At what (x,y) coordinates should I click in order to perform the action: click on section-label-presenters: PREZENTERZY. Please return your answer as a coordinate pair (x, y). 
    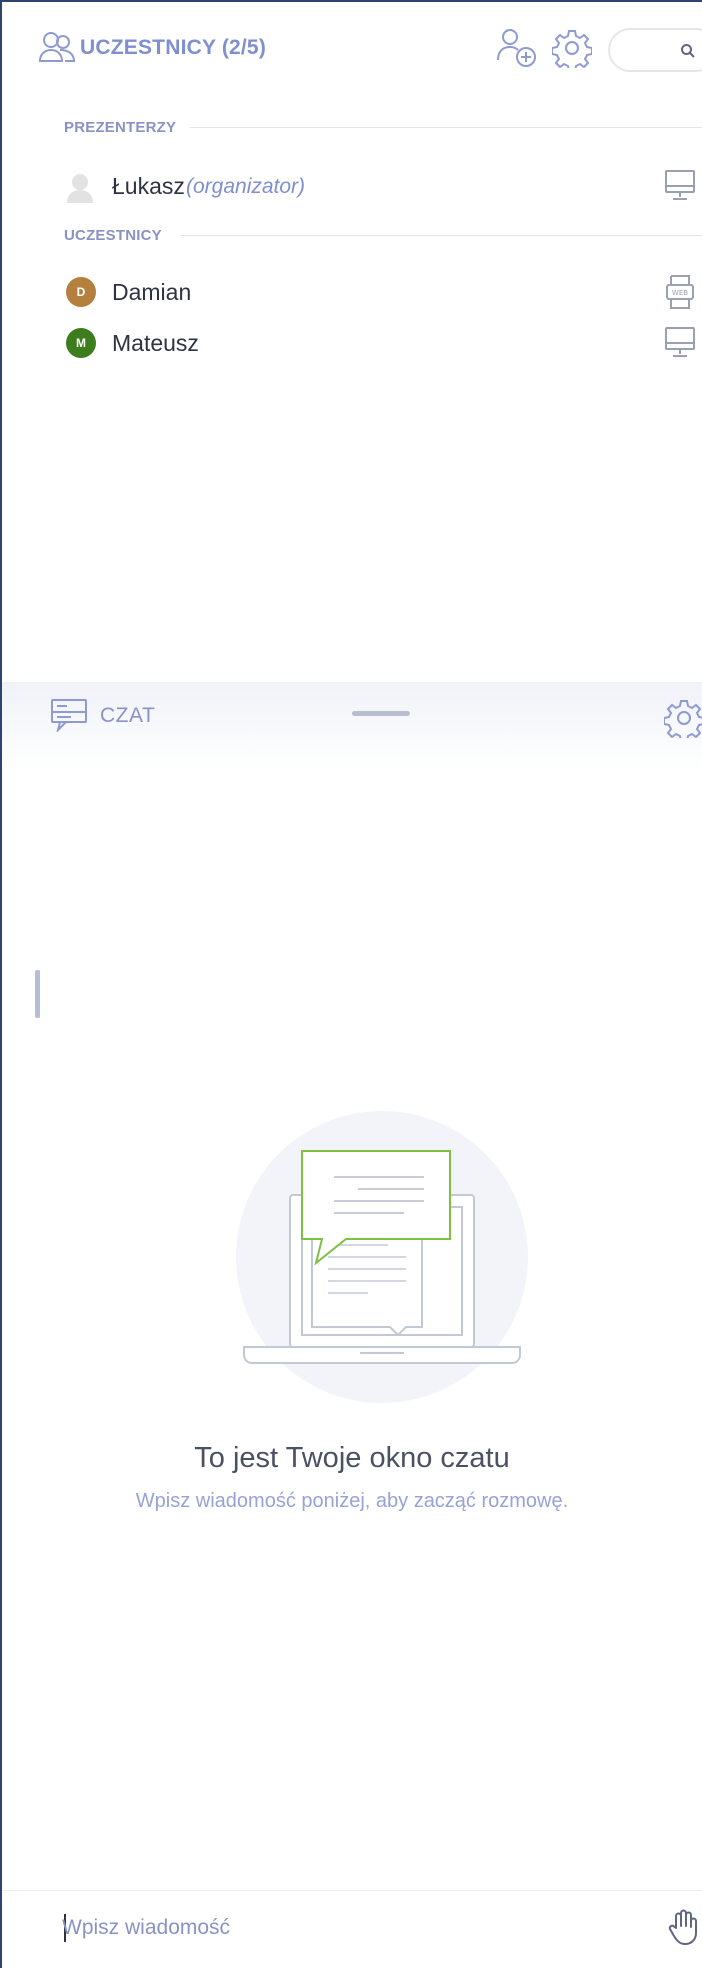
    Looking at the image, I should click on (120, 127).